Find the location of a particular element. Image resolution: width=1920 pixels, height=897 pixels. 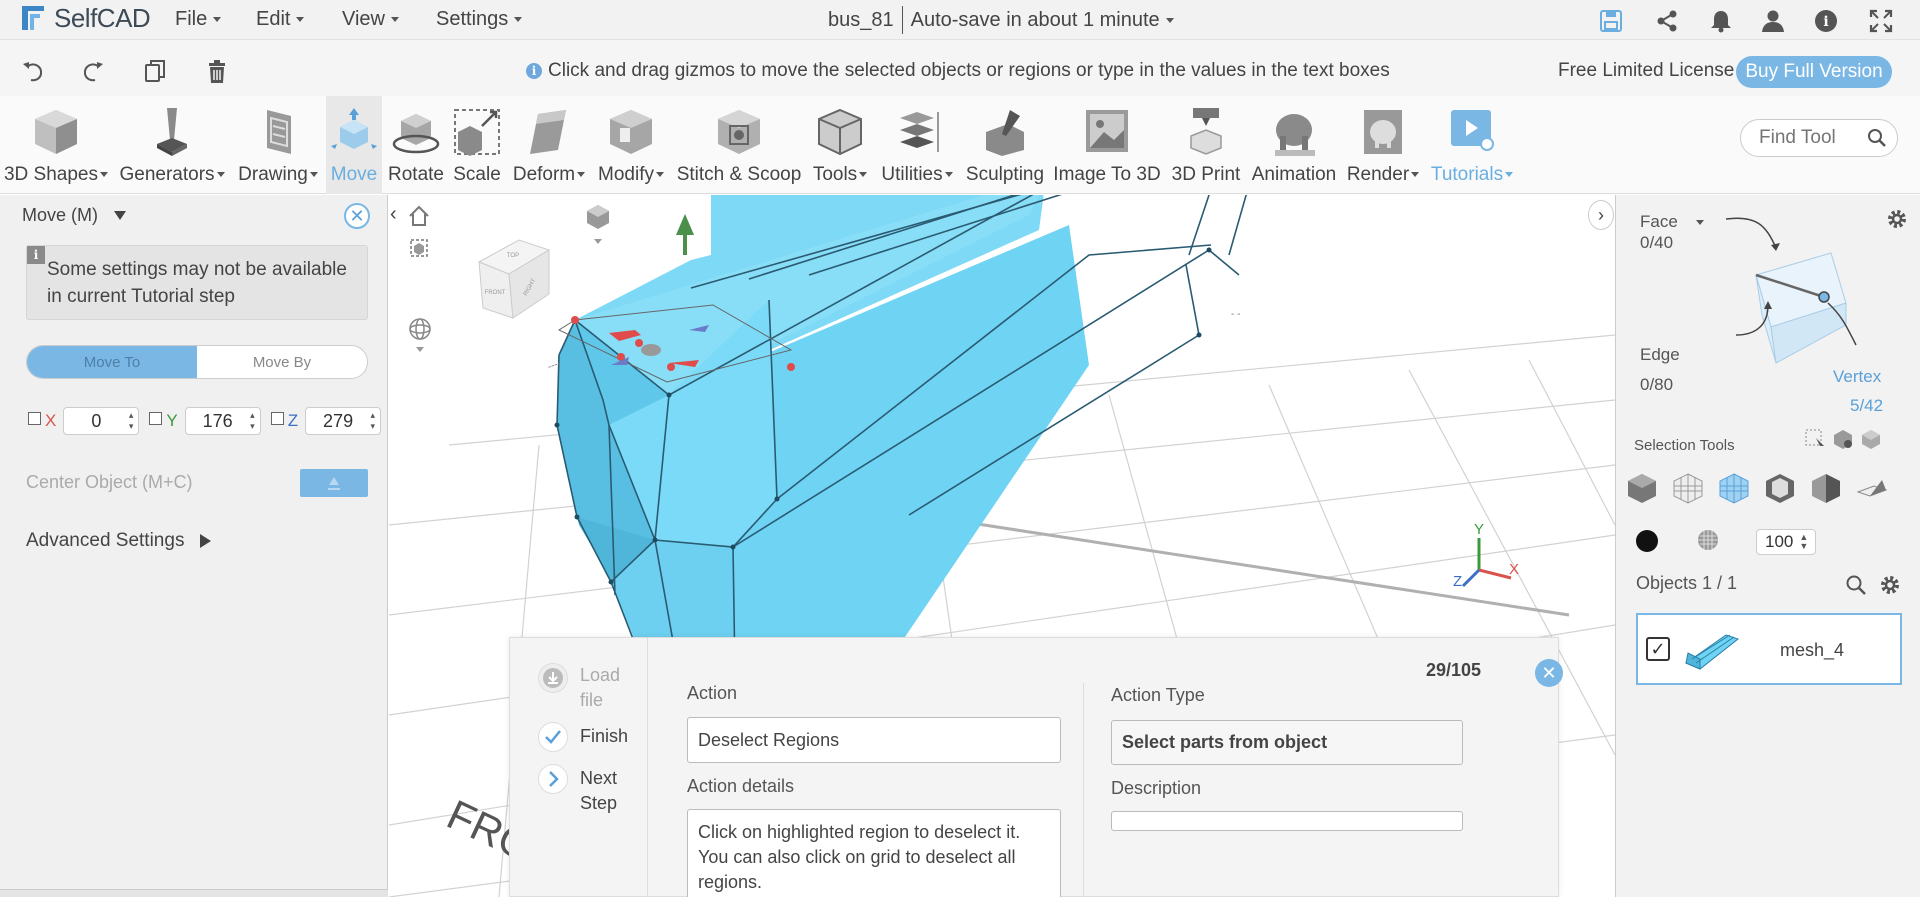

plane-select-icon is located at coordinates (1872, 488).